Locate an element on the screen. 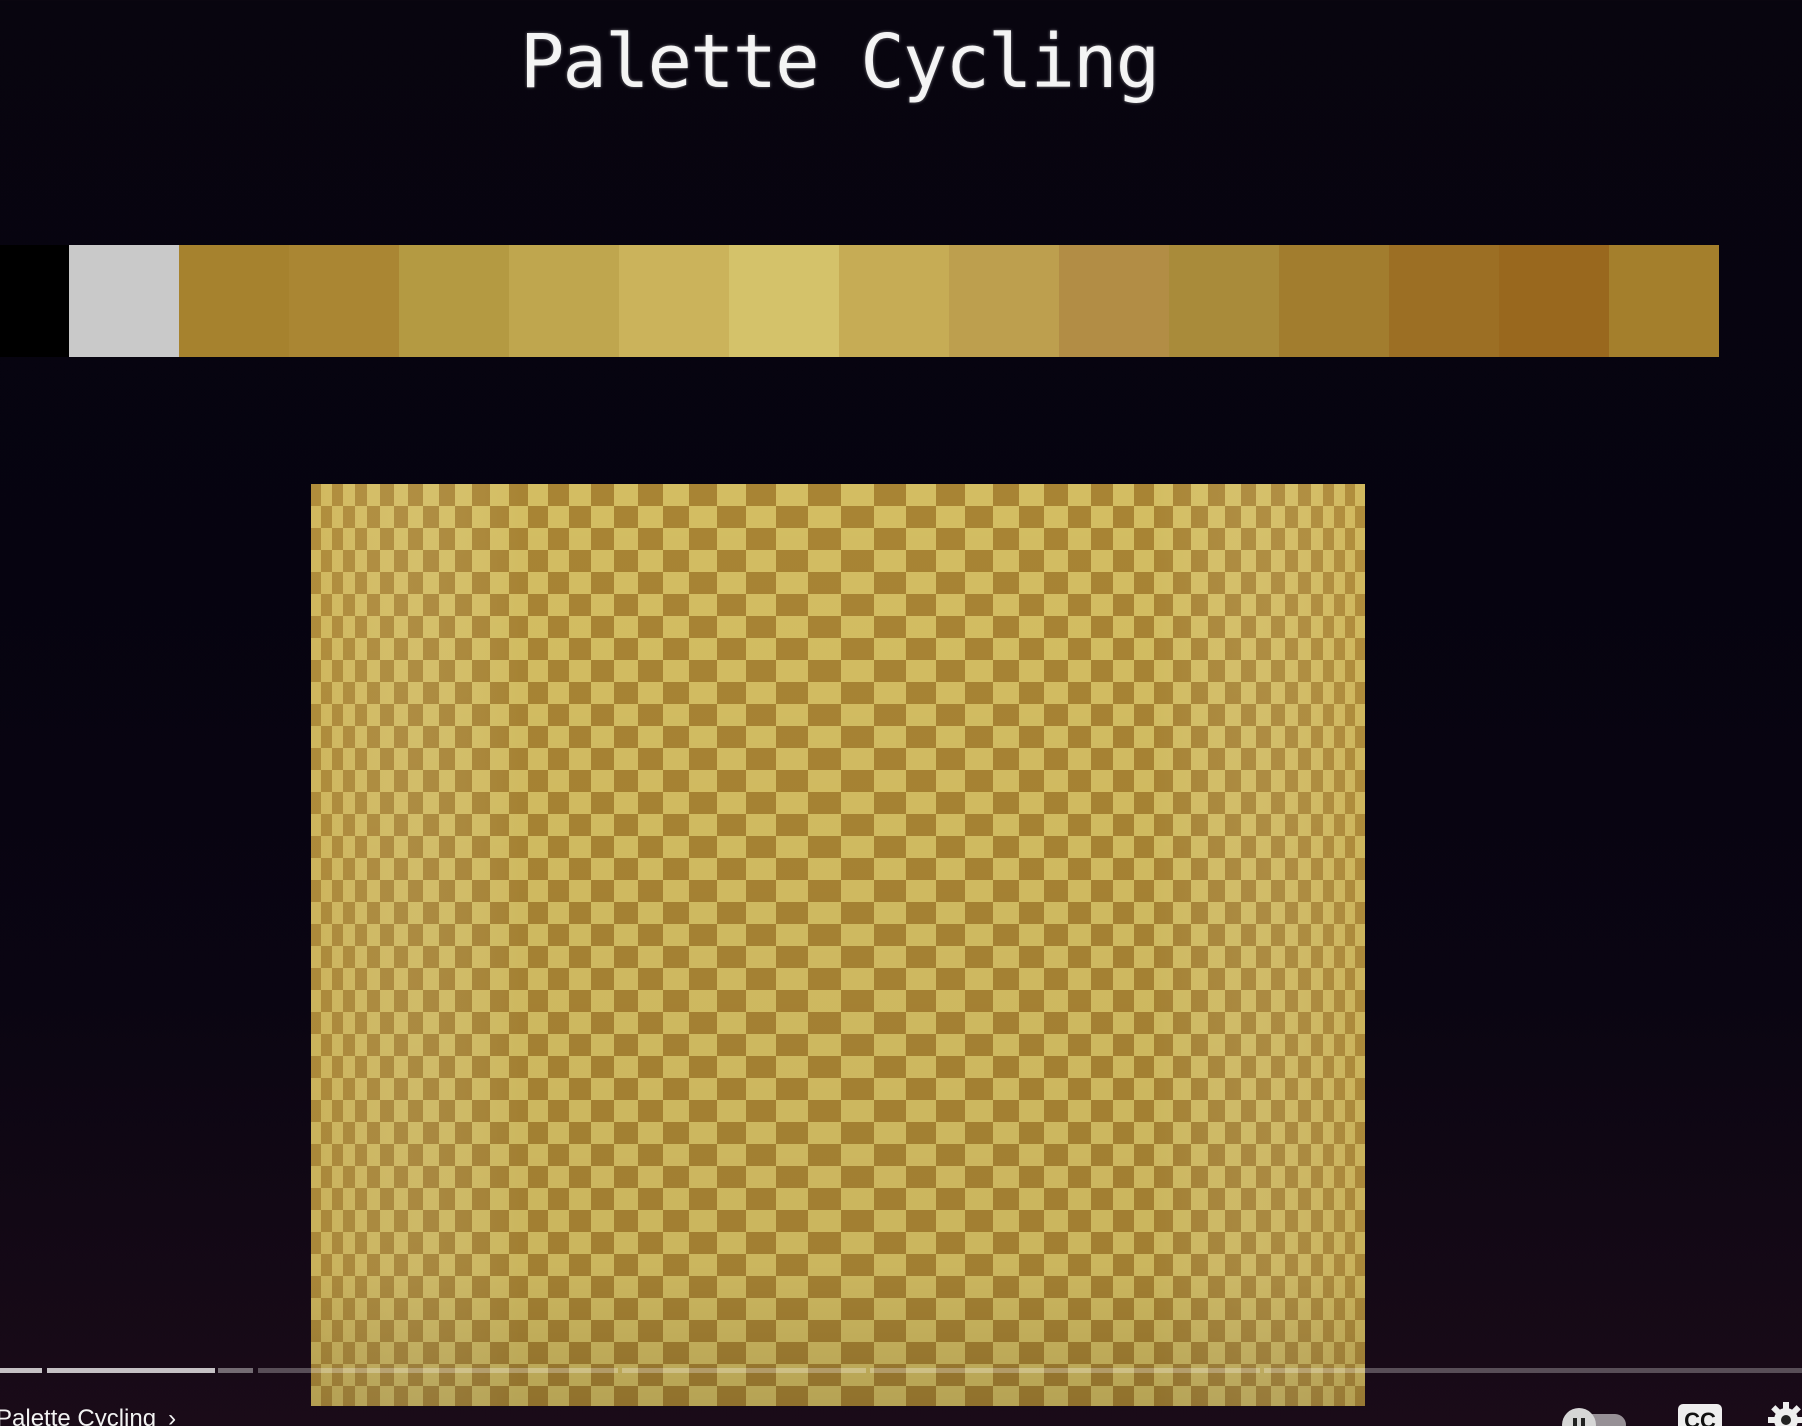  palette-strip is located at coordinates (859, 301).